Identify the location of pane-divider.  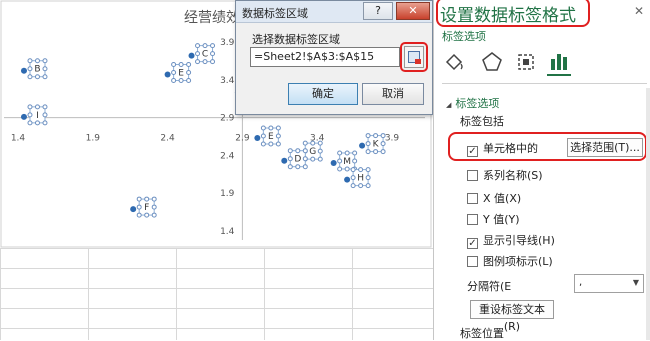
(544, 83).